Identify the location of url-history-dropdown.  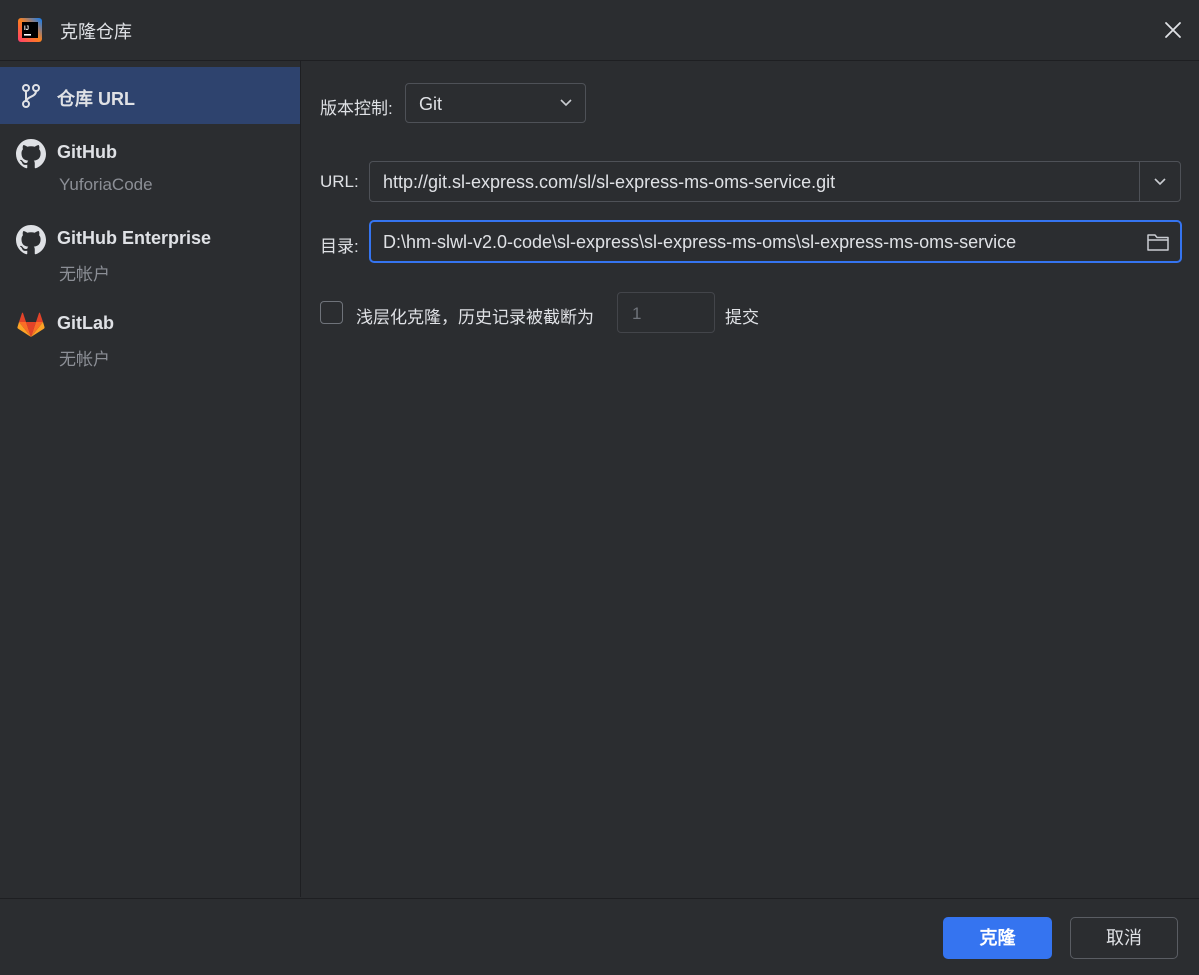
(1160, 181).